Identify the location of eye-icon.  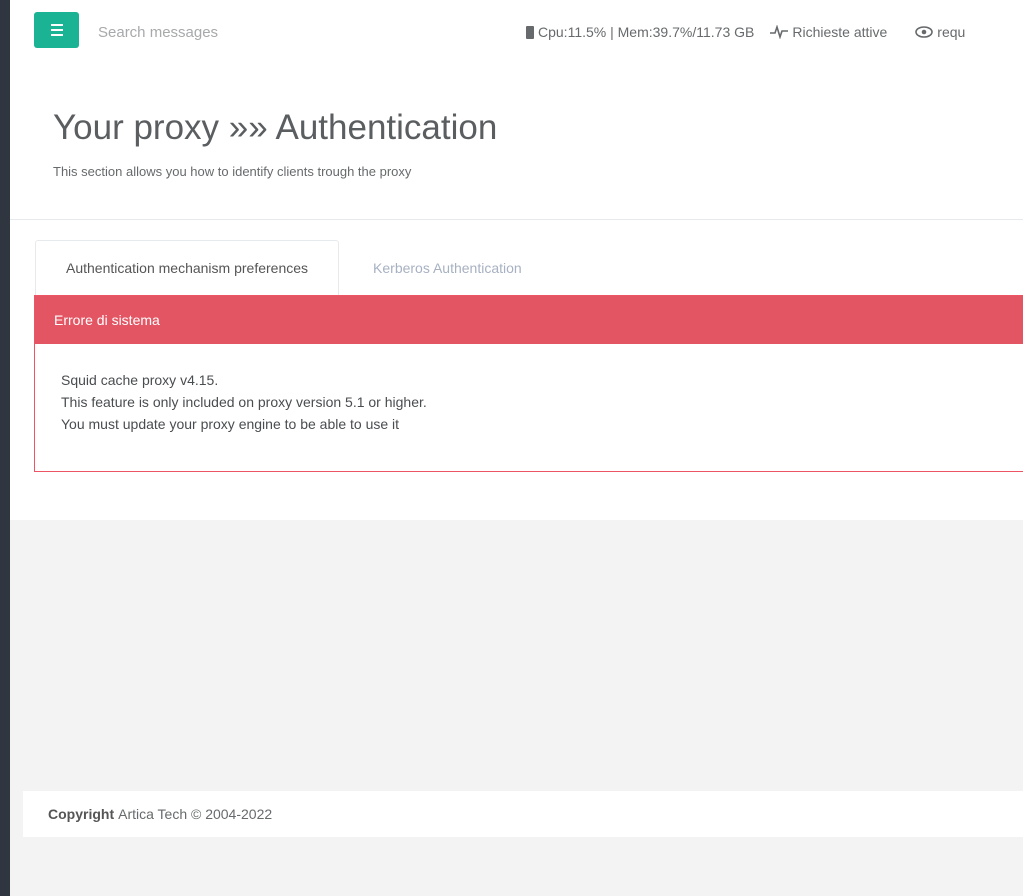
(924, 32).